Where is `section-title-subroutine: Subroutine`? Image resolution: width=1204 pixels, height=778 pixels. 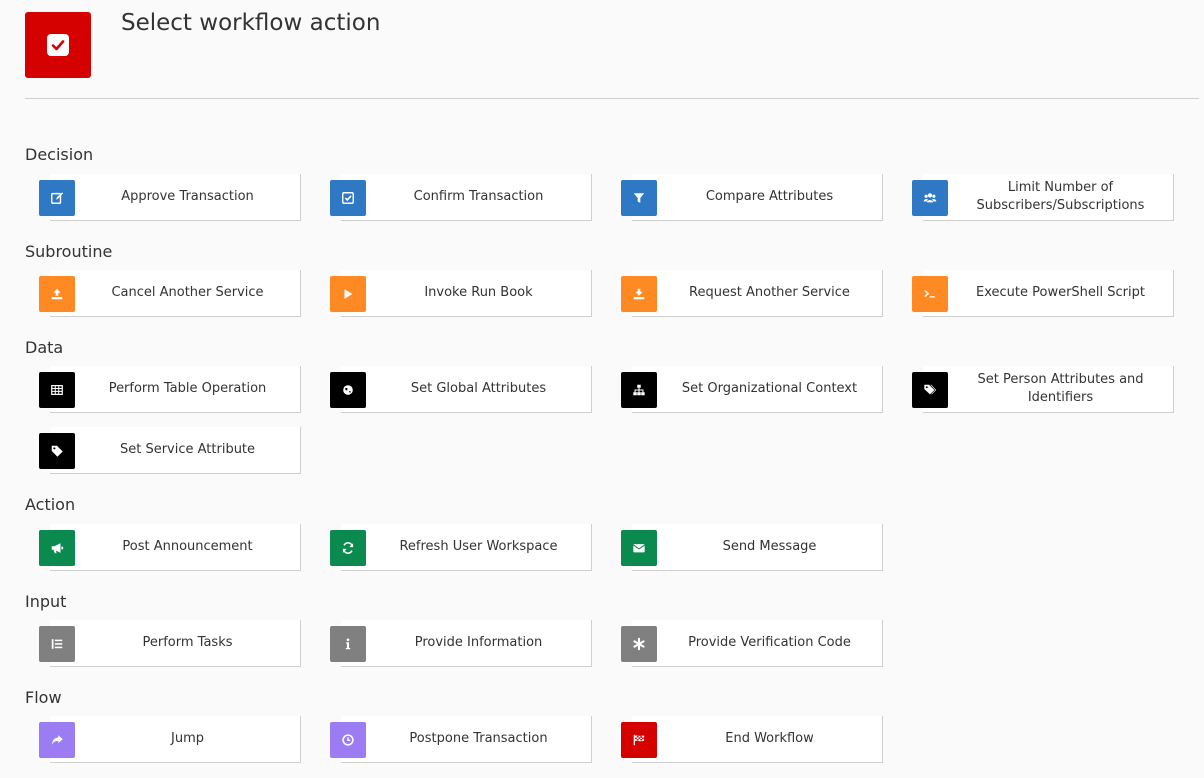 section-title-subroutine: Subroutine is located at coordinates (69, 251).